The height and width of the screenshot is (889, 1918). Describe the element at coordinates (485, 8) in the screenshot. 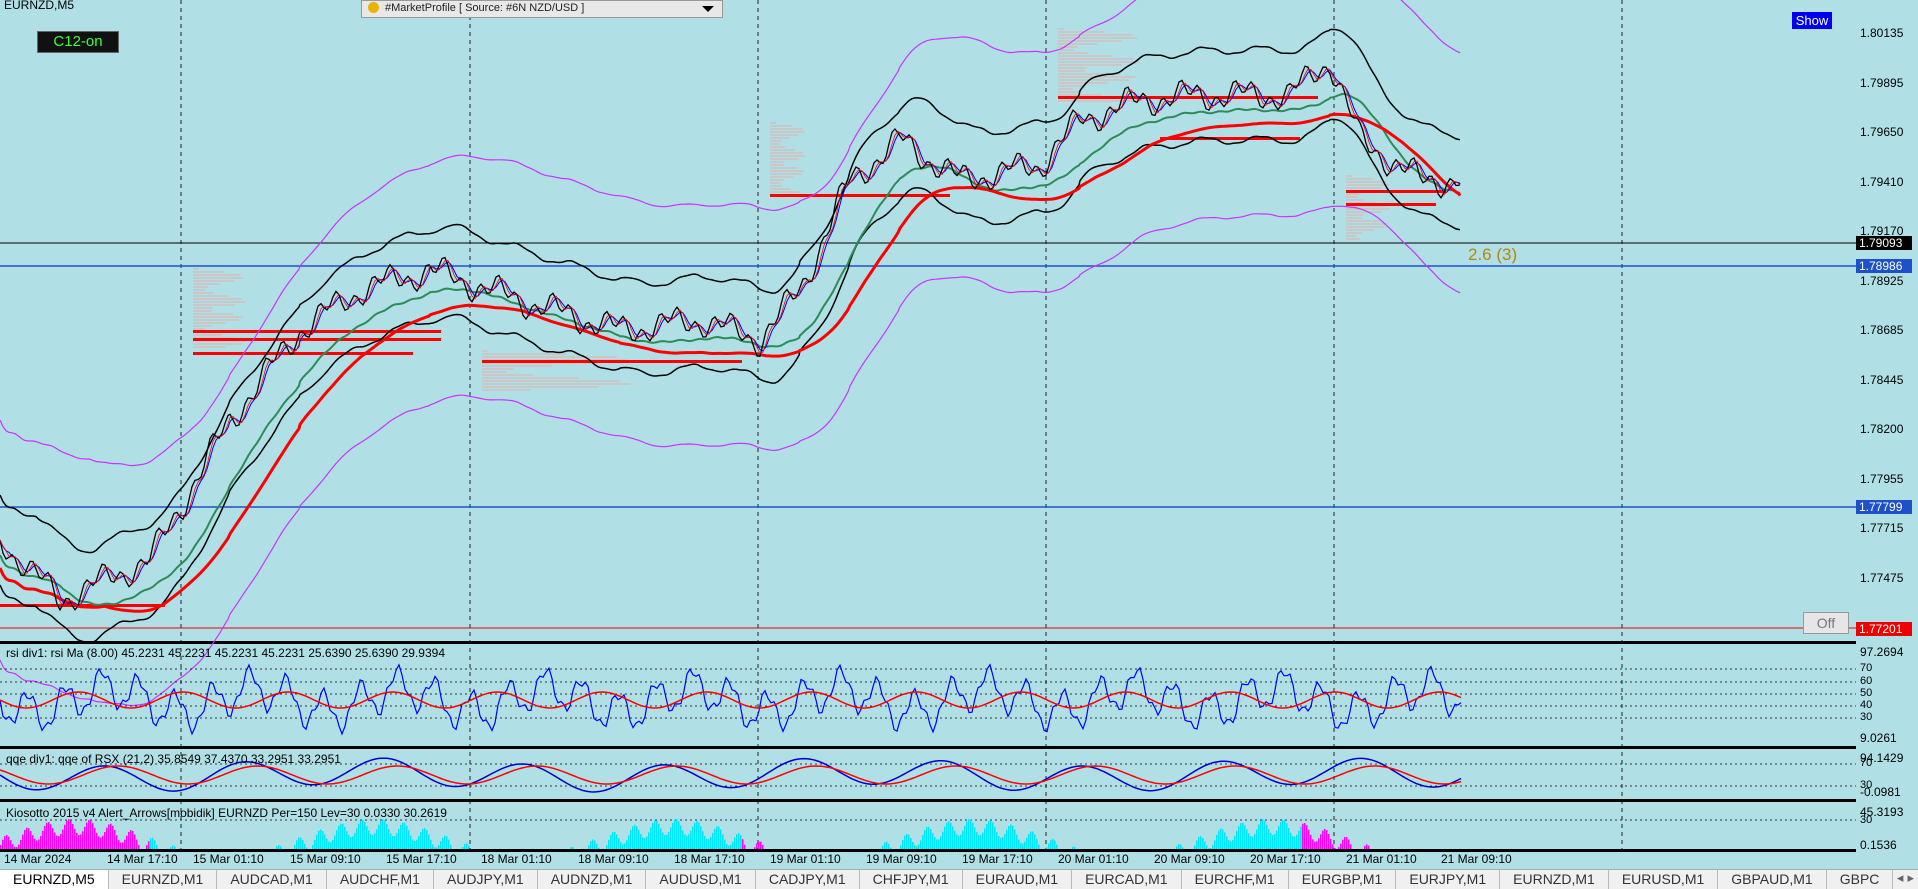

I see `market-profile-source: #MarketProfile [ Source: #6N NZD/USD ]` at that location.